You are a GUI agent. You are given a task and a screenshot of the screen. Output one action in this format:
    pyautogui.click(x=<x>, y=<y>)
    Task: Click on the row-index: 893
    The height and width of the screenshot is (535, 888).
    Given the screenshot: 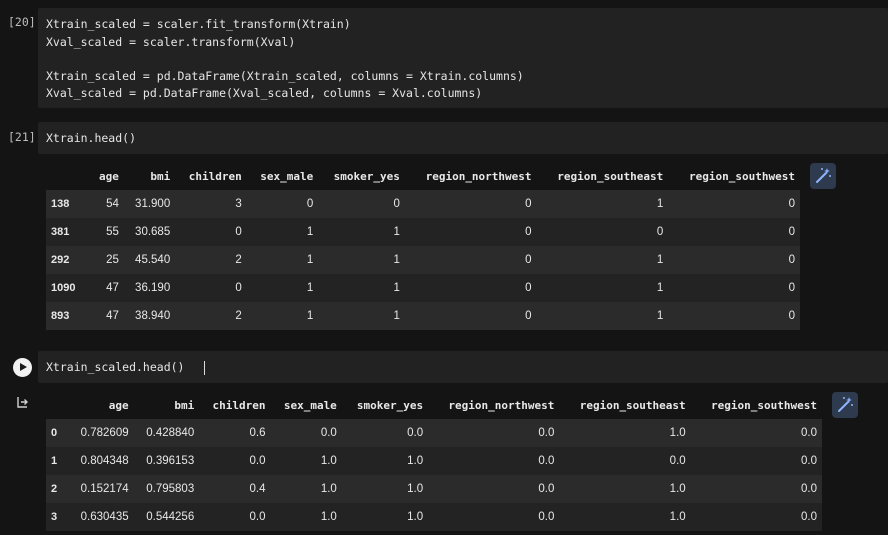 What is the action you would take?
    pyautogui.click(x=68, y=316)
    